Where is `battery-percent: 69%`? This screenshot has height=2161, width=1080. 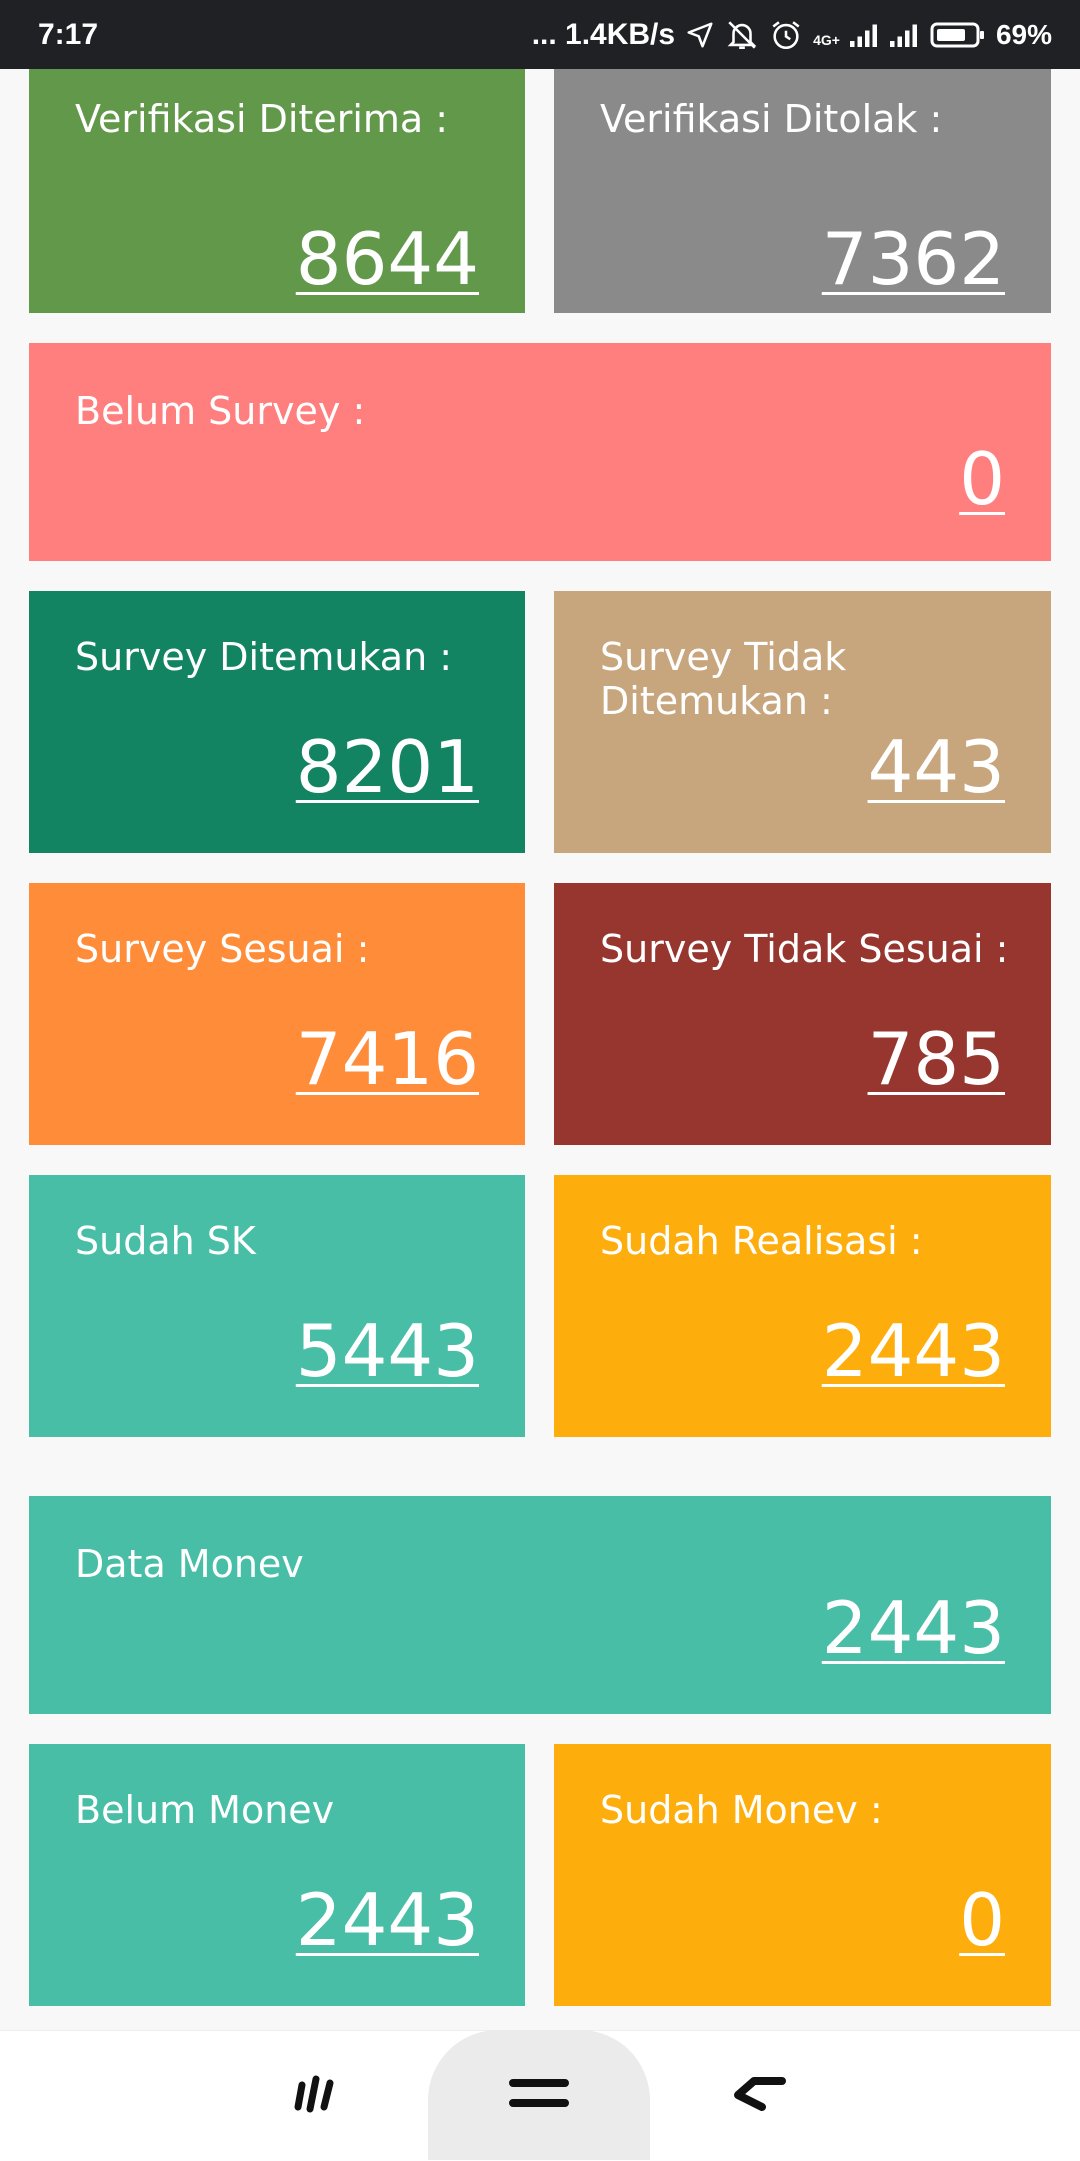 battery-percent: 69% is located at coordinates (1023, 34).